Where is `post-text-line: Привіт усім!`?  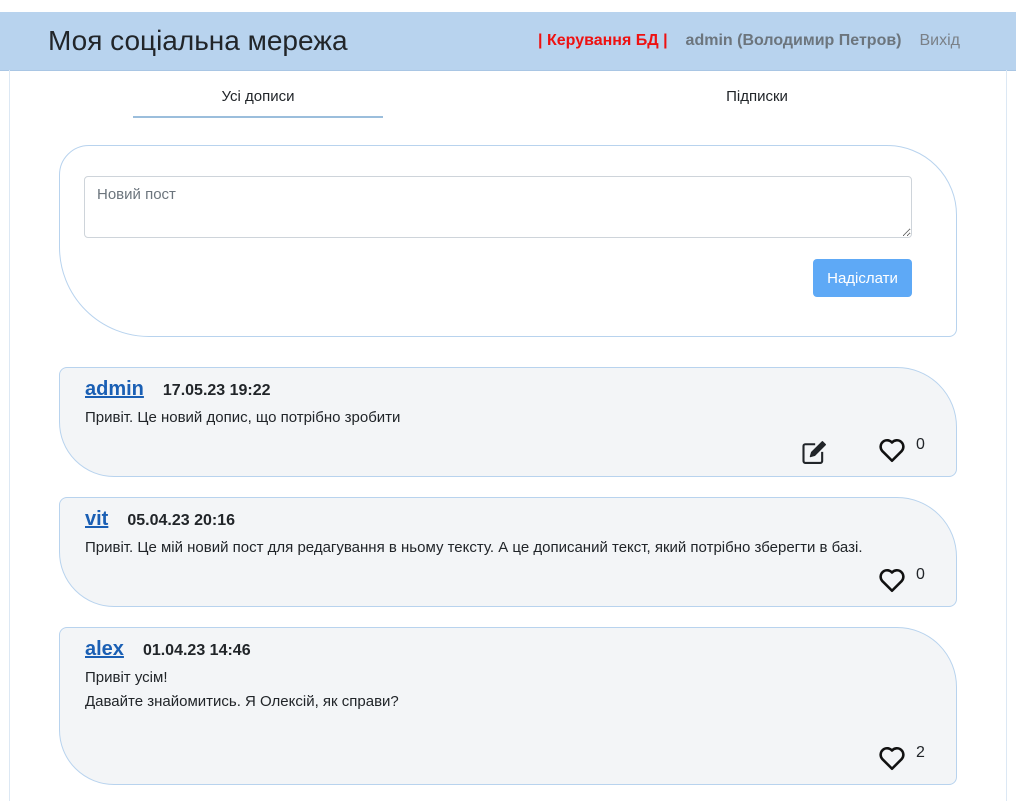 post-text-line: Привіт усім! is located at coordinates (126, 677).